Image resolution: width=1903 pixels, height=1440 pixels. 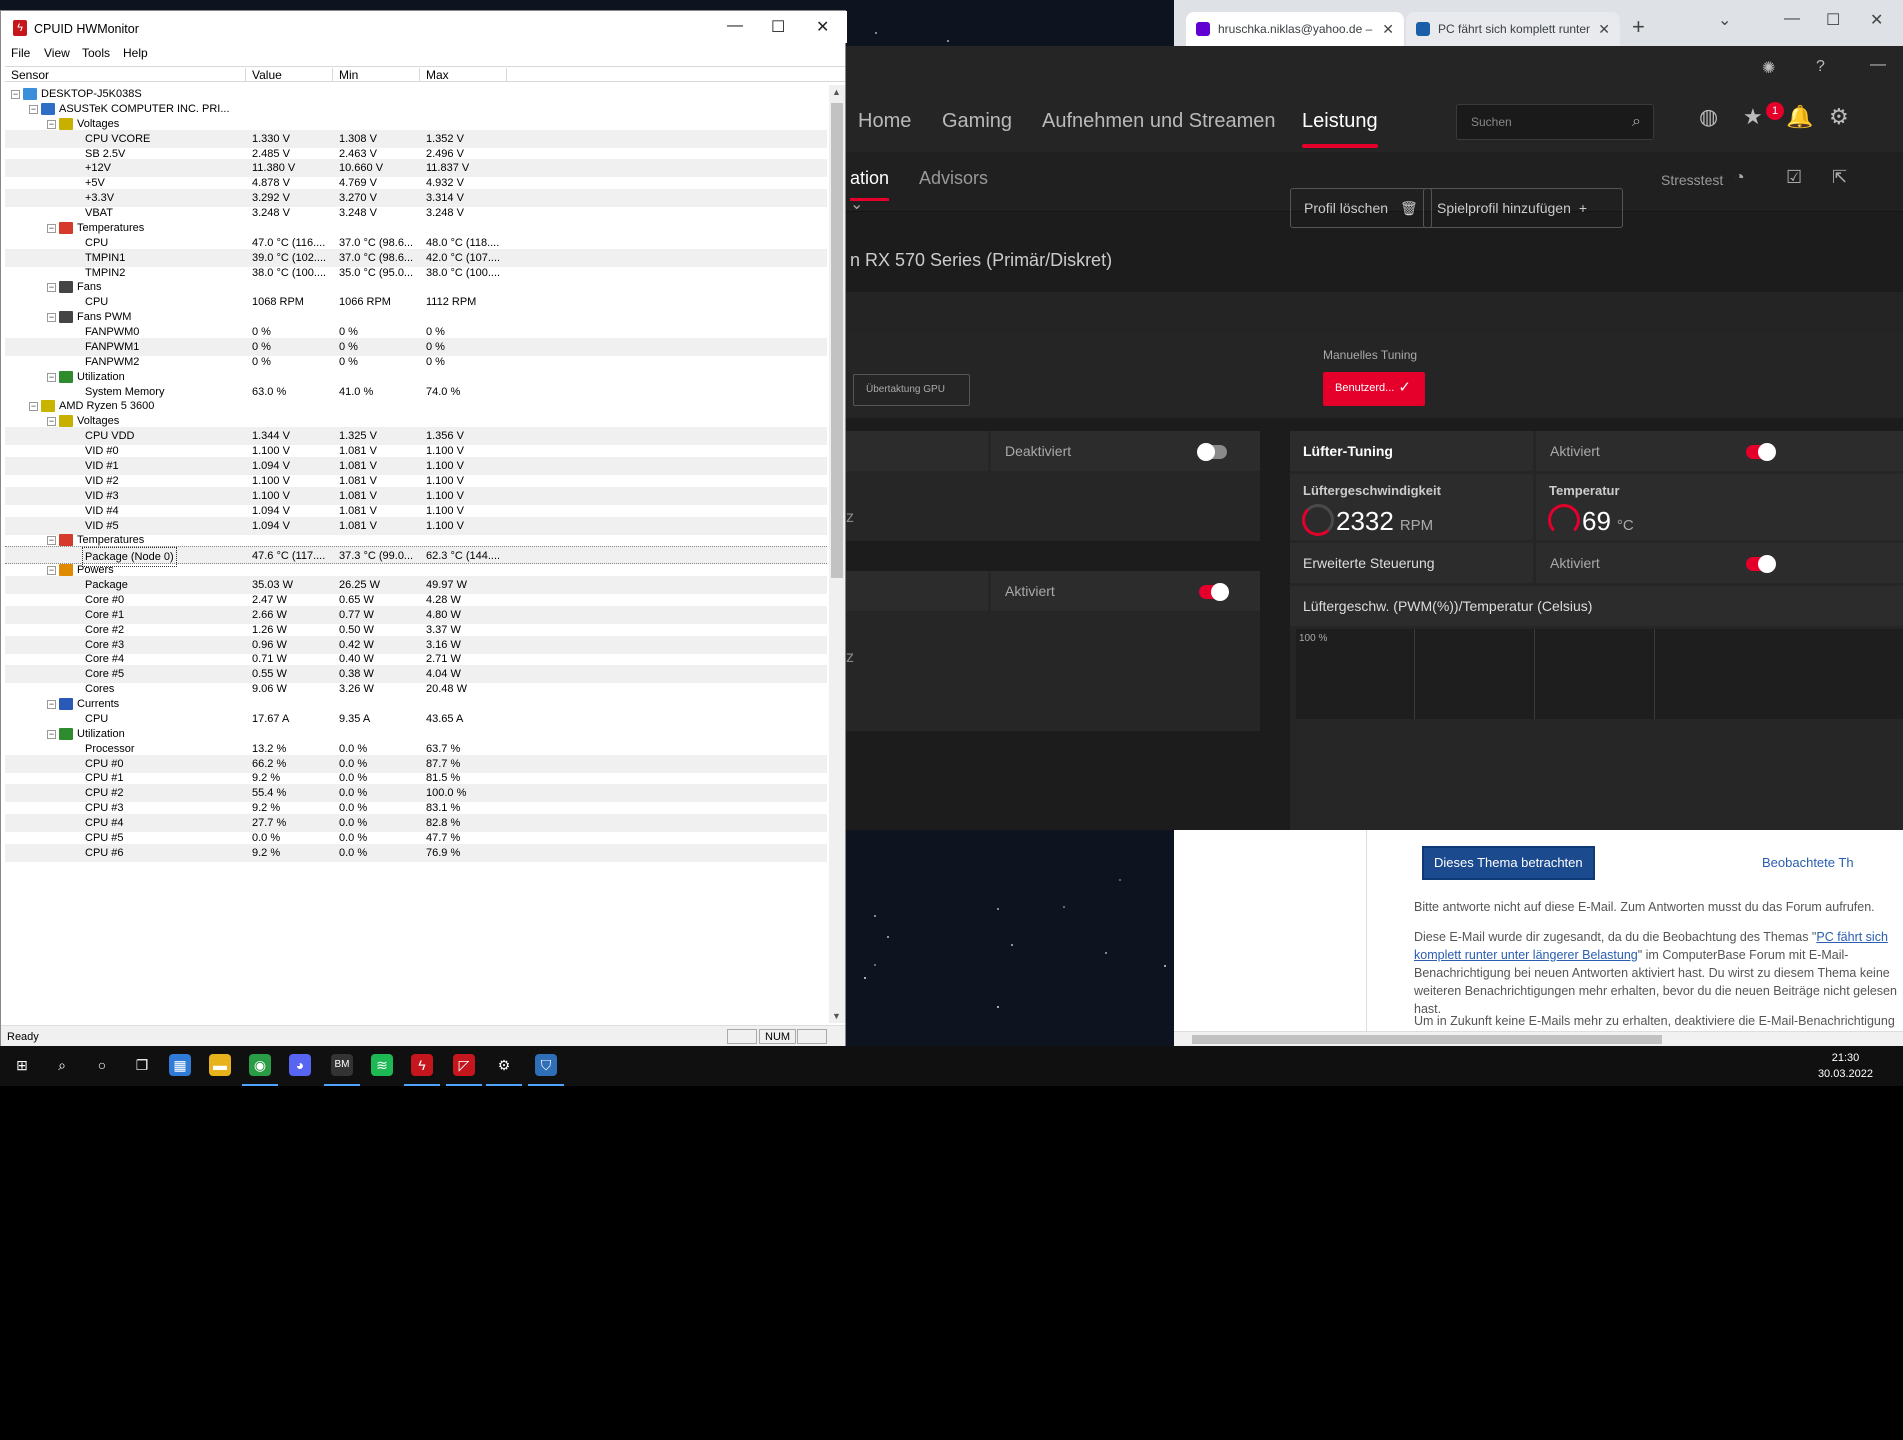 What do you see at coordinates (836, 1016) in the screenshot?
I see `scroll-down-icon: ▼` at bounding box center [836, 1016].